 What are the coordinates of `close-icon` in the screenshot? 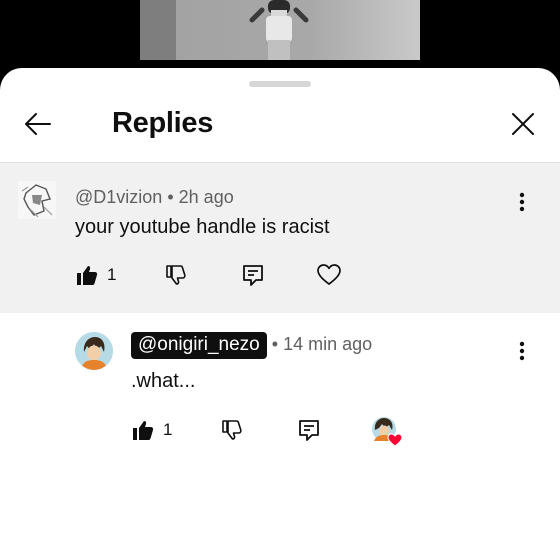 It's located at (523, 124).